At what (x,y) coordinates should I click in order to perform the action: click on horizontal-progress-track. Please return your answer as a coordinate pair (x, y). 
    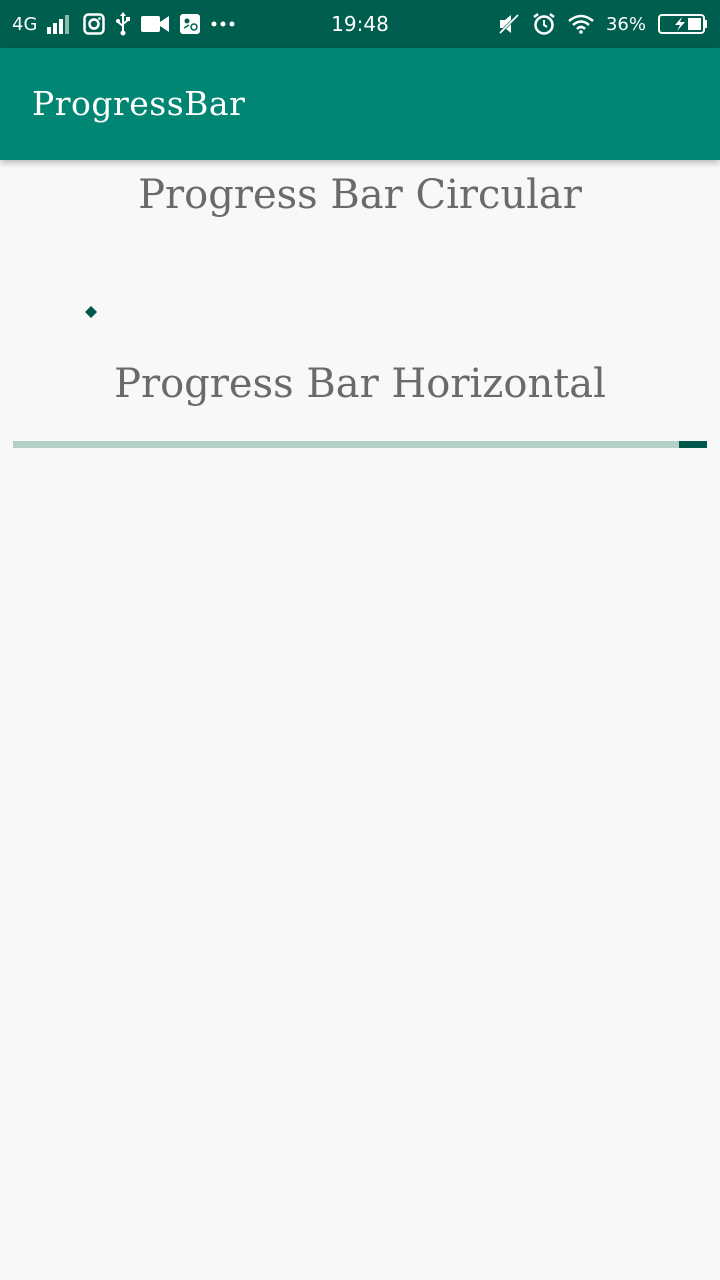
    Looking at the image, I should click on (360, 444).